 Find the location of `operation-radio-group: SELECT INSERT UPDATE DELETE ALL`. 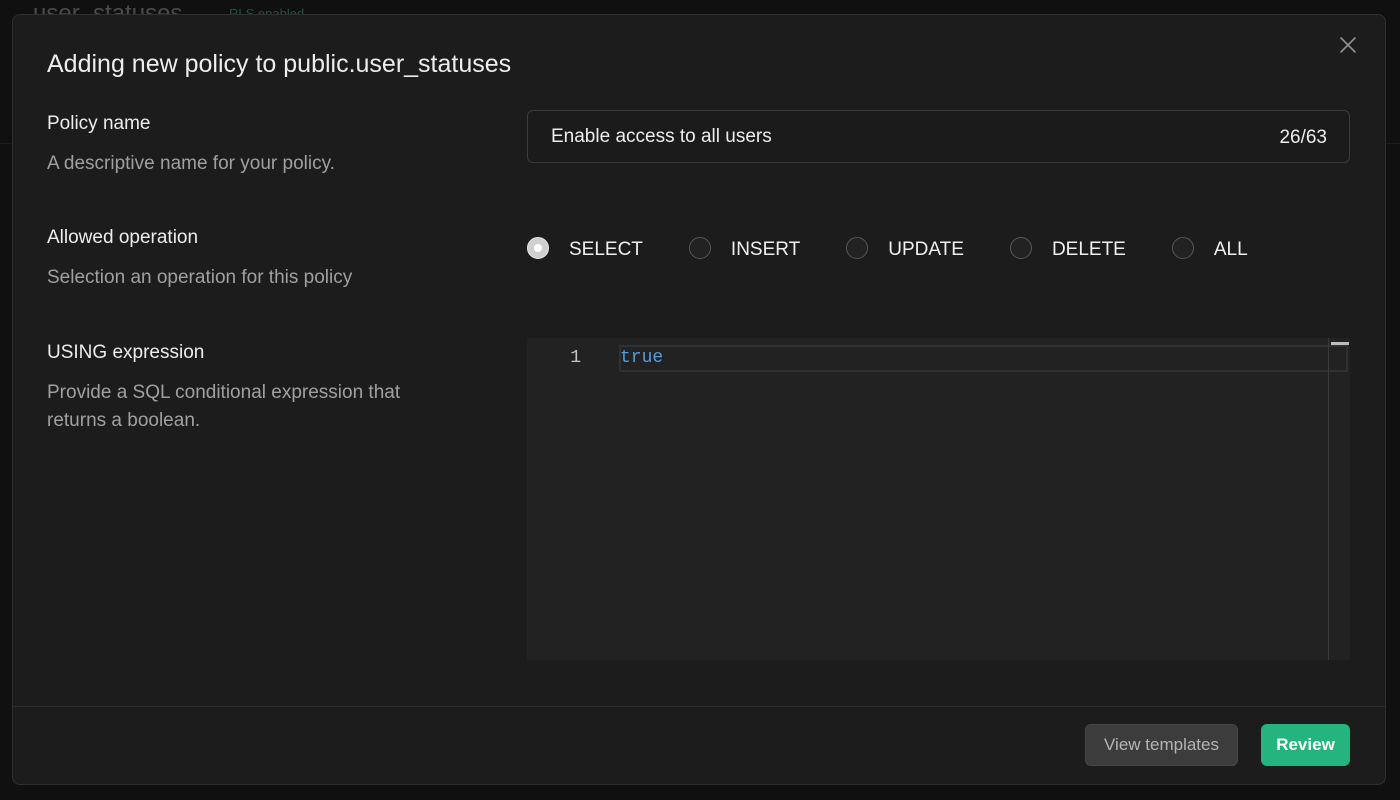

operation-radio-group: SELECT INSERT UPDATE DELETE ALL is located at coordinates (887, 248).